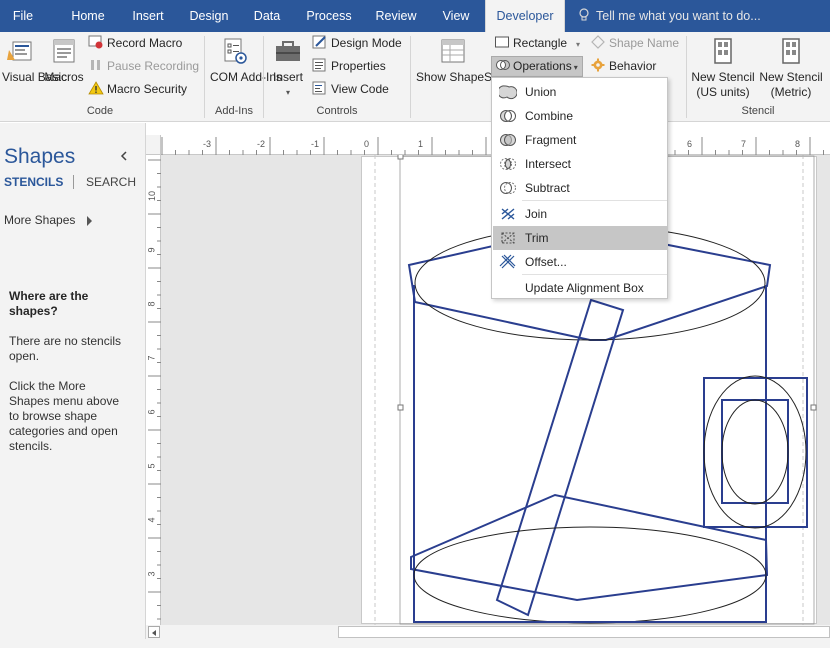 The image size is (830, 648). I want to click on stencil-group-label: Stencil, so click(758, 111).